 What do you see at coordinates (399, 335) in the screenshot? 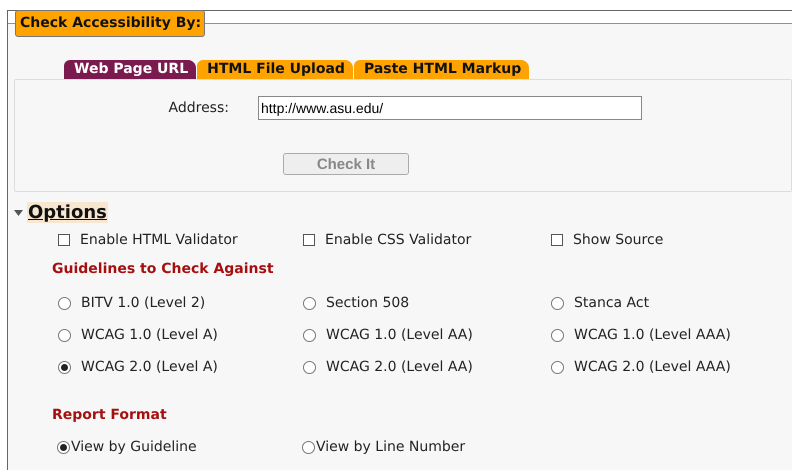
I see `radio-label: WCAG 1.0 (Level AA)` at bounding box center [399, 335].